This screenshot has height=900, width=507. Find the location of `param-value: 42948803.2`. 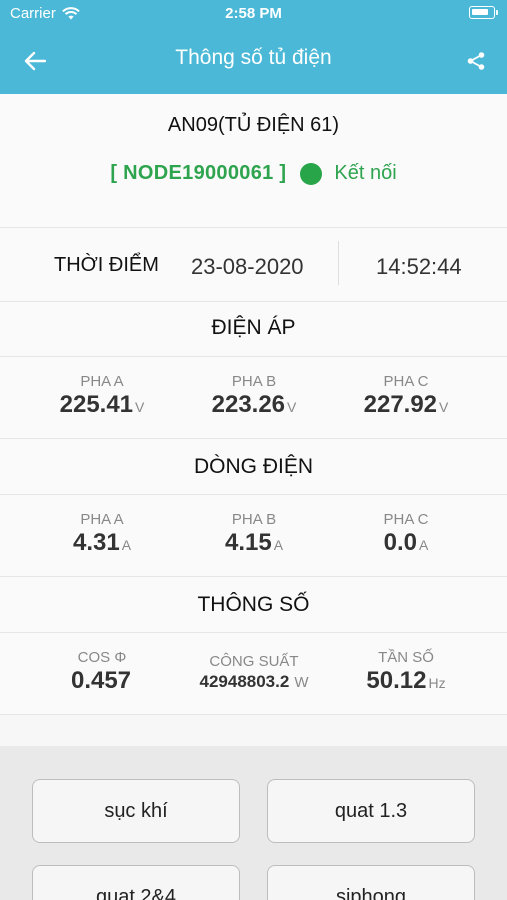

param-value: 42948803.2 is located at coordinates (244, 681).